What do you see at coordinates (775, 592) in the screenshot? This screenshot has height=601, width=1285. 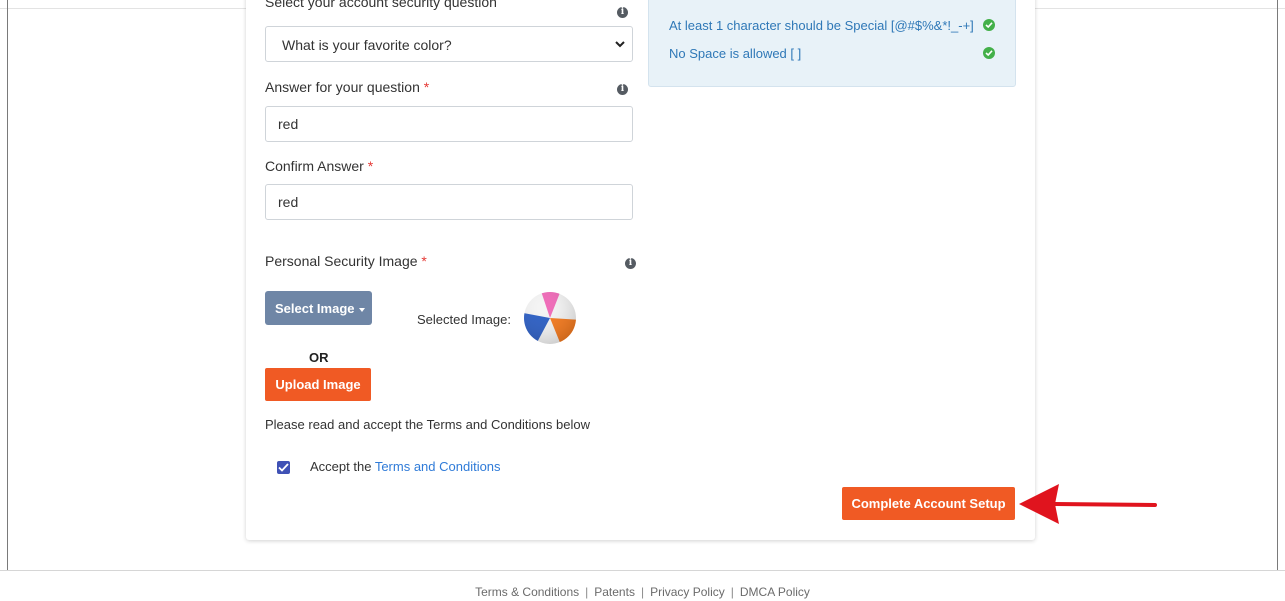 I see `footer-link-dmca: DMCA Policy` at bounding box center [775, 592].